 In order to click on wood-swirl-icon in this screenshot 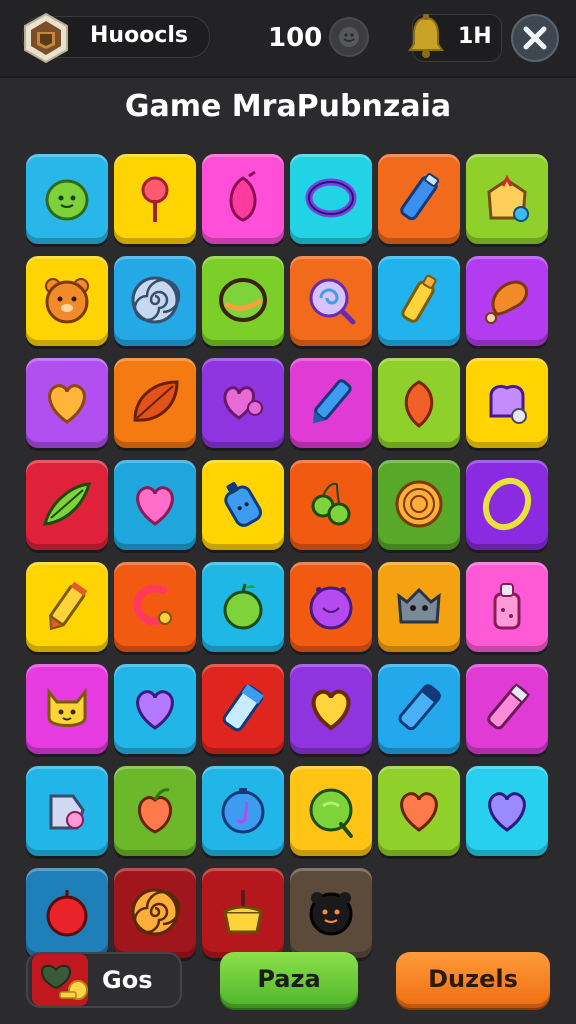, I will do `click(419, 504)`.